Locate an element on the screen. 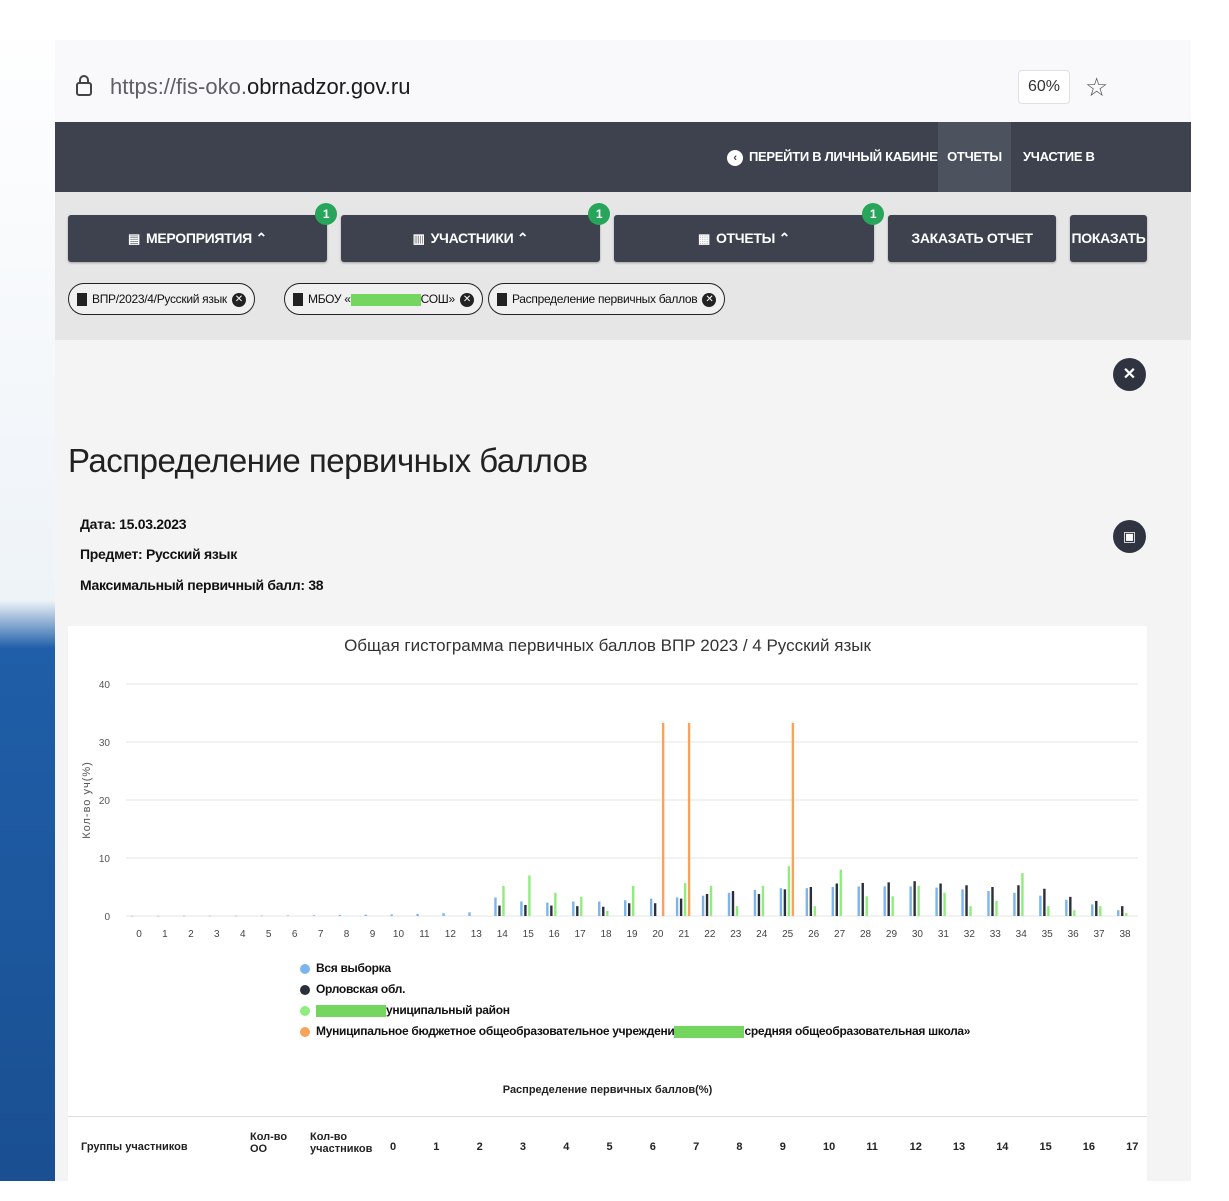 Image resolution: width=1229 pixels, height=1201 pixels. report-max-score: Максимальный первичный балл: 38 is located at coordinates (202, 585).